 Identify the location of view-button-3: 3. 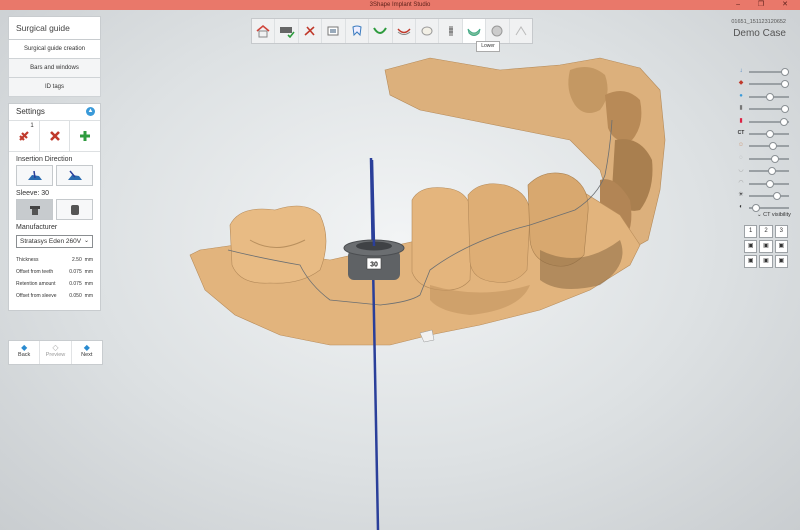
(781, 231).